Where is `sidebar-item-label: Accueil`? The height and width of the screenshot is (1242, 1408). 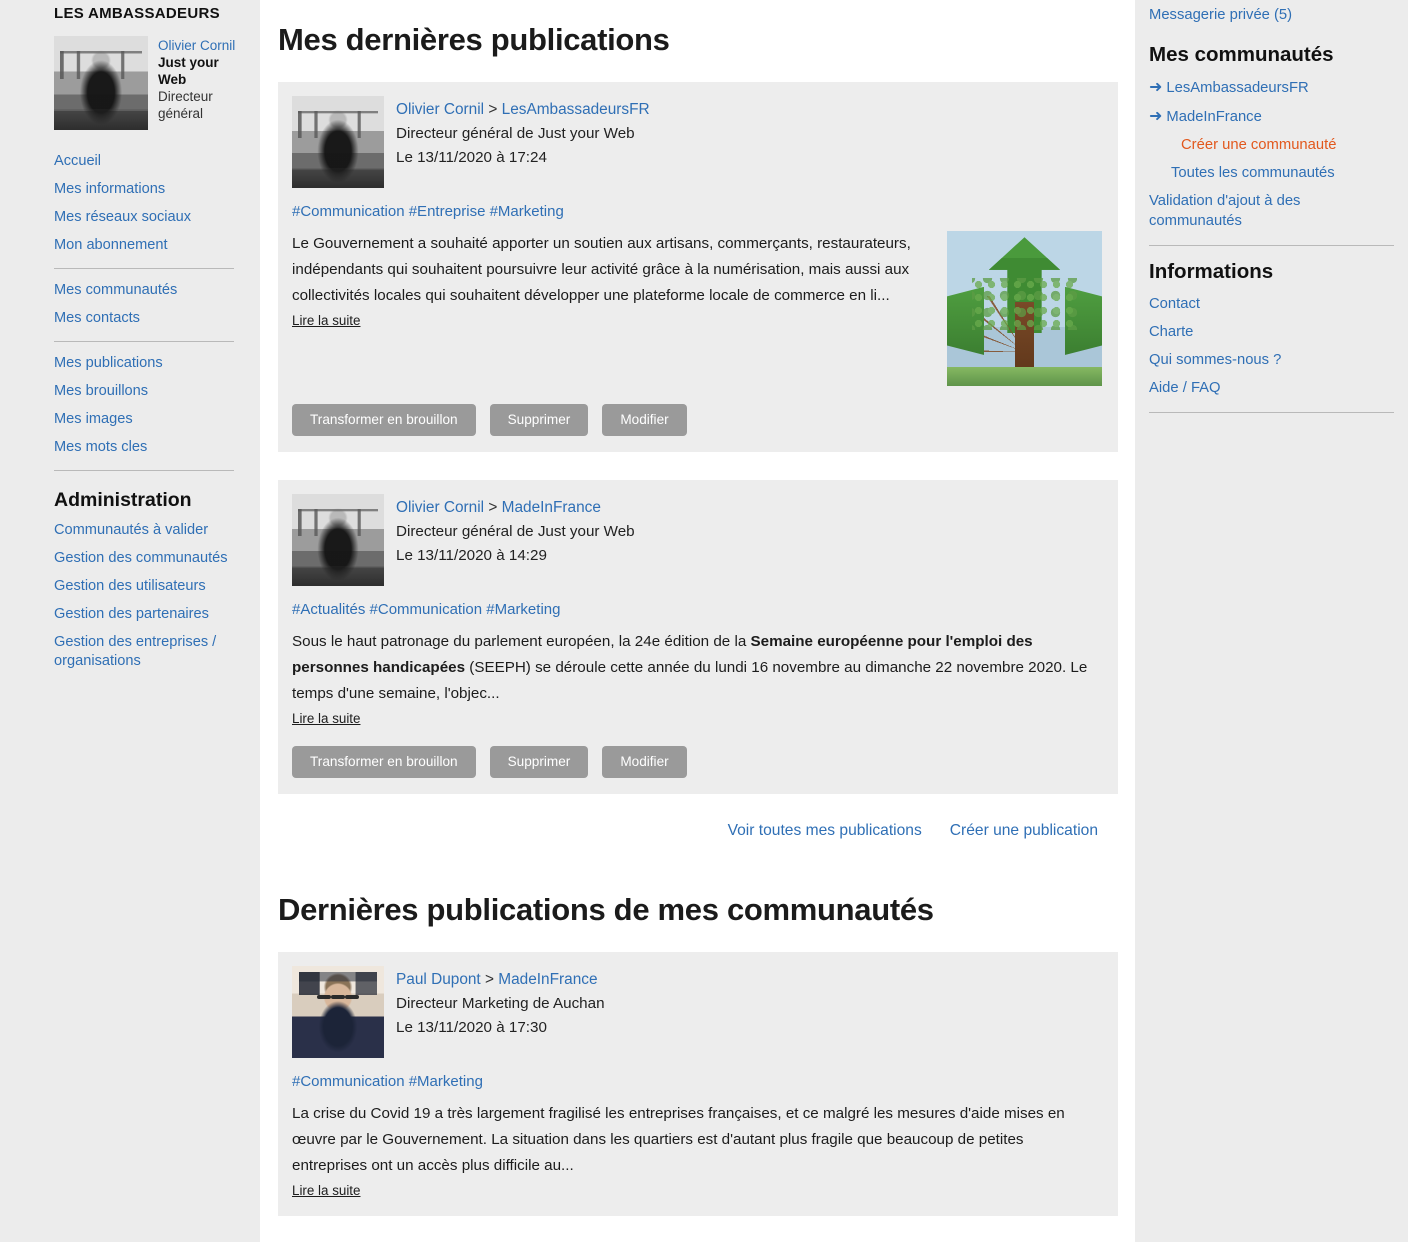
sidebar-item-label: Accueil is located at coordinates (77, 161).